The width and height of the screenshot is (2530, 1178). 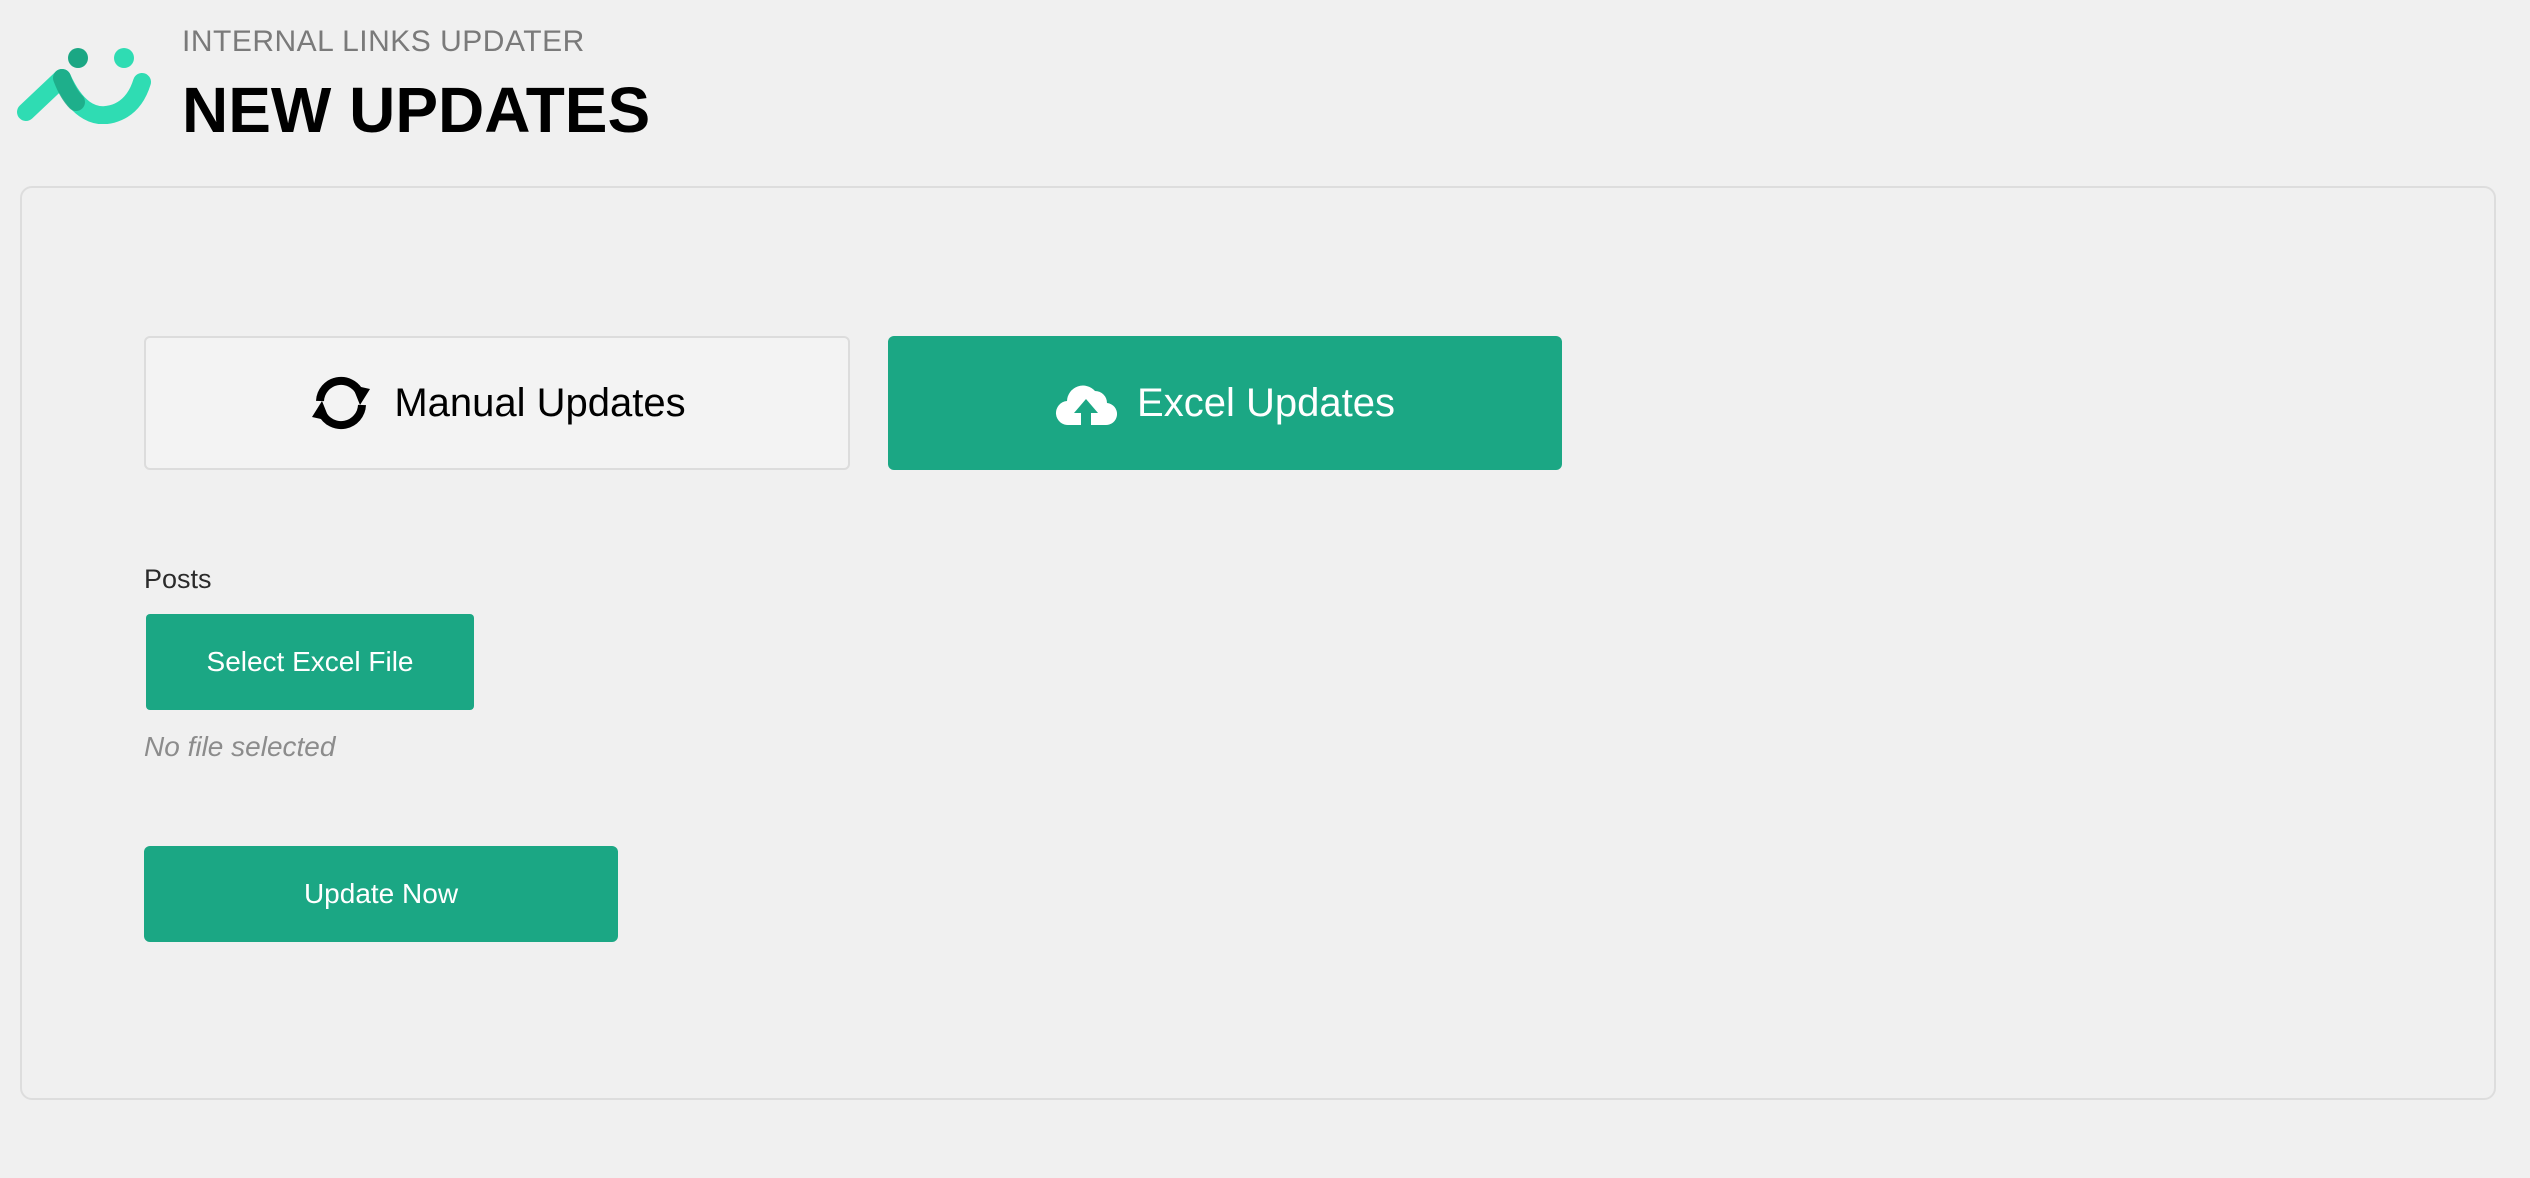 What do you see at coordinates (240, 746) in the screenshot?
I see `file-status-text: No file selected` at bounding box center [240, 746].